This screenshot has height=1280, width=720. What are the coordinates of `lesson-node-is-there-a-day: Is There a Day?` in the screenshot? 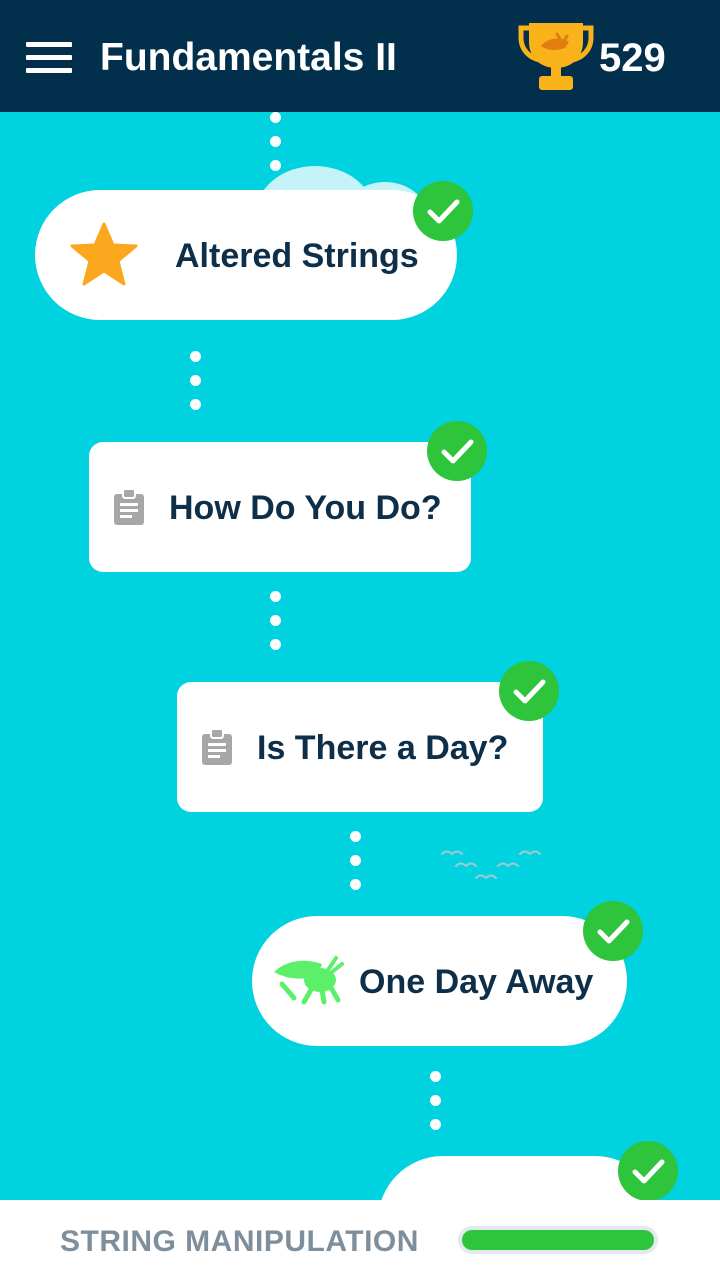 It's located at (360, 747).